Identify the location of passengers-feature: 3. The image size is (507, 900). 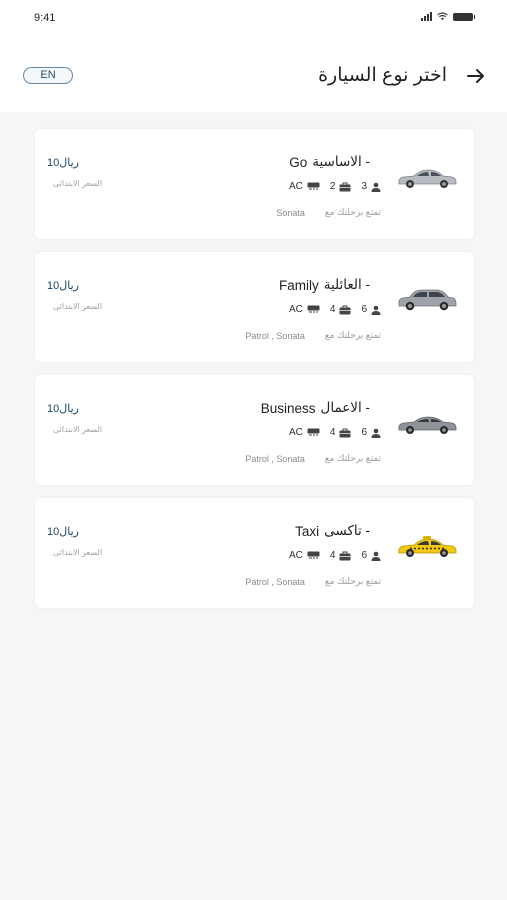
(371, 186).